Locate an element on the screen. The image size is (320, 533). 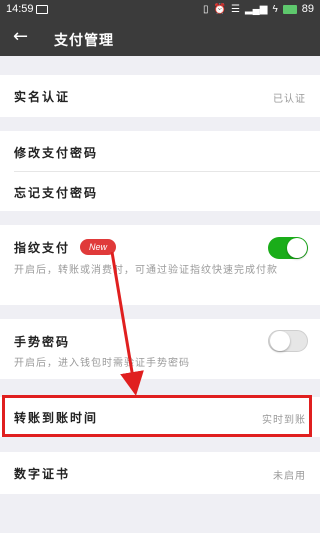
forgot-password-row: 忘记支付密码 is located at coordinates (160, 191).